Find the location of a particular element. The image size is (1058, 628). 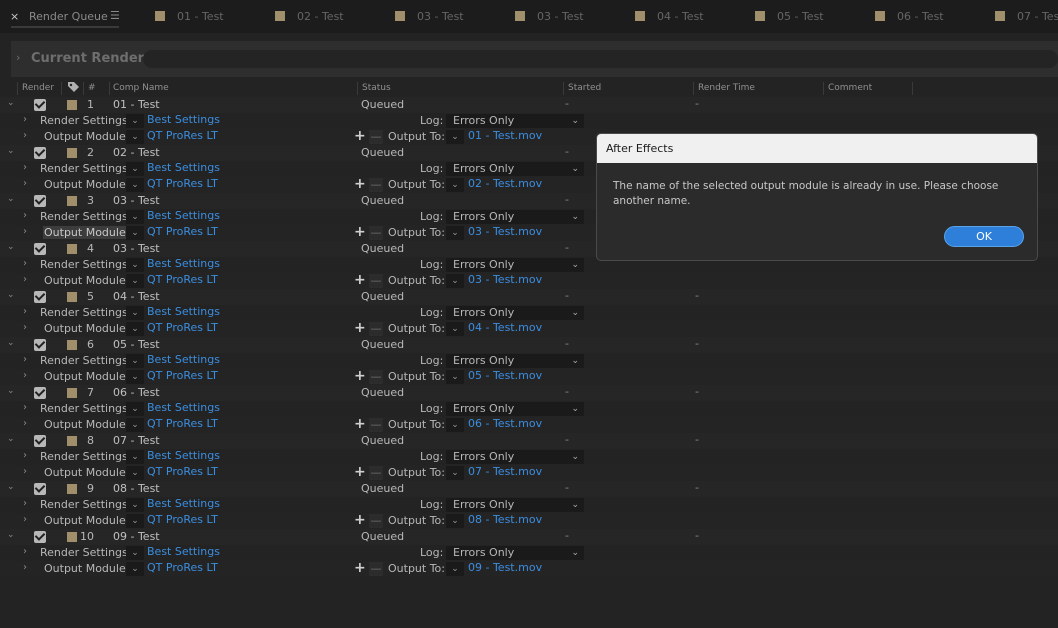

comp-name: 04 - Test is located at coordinates (136, 296).